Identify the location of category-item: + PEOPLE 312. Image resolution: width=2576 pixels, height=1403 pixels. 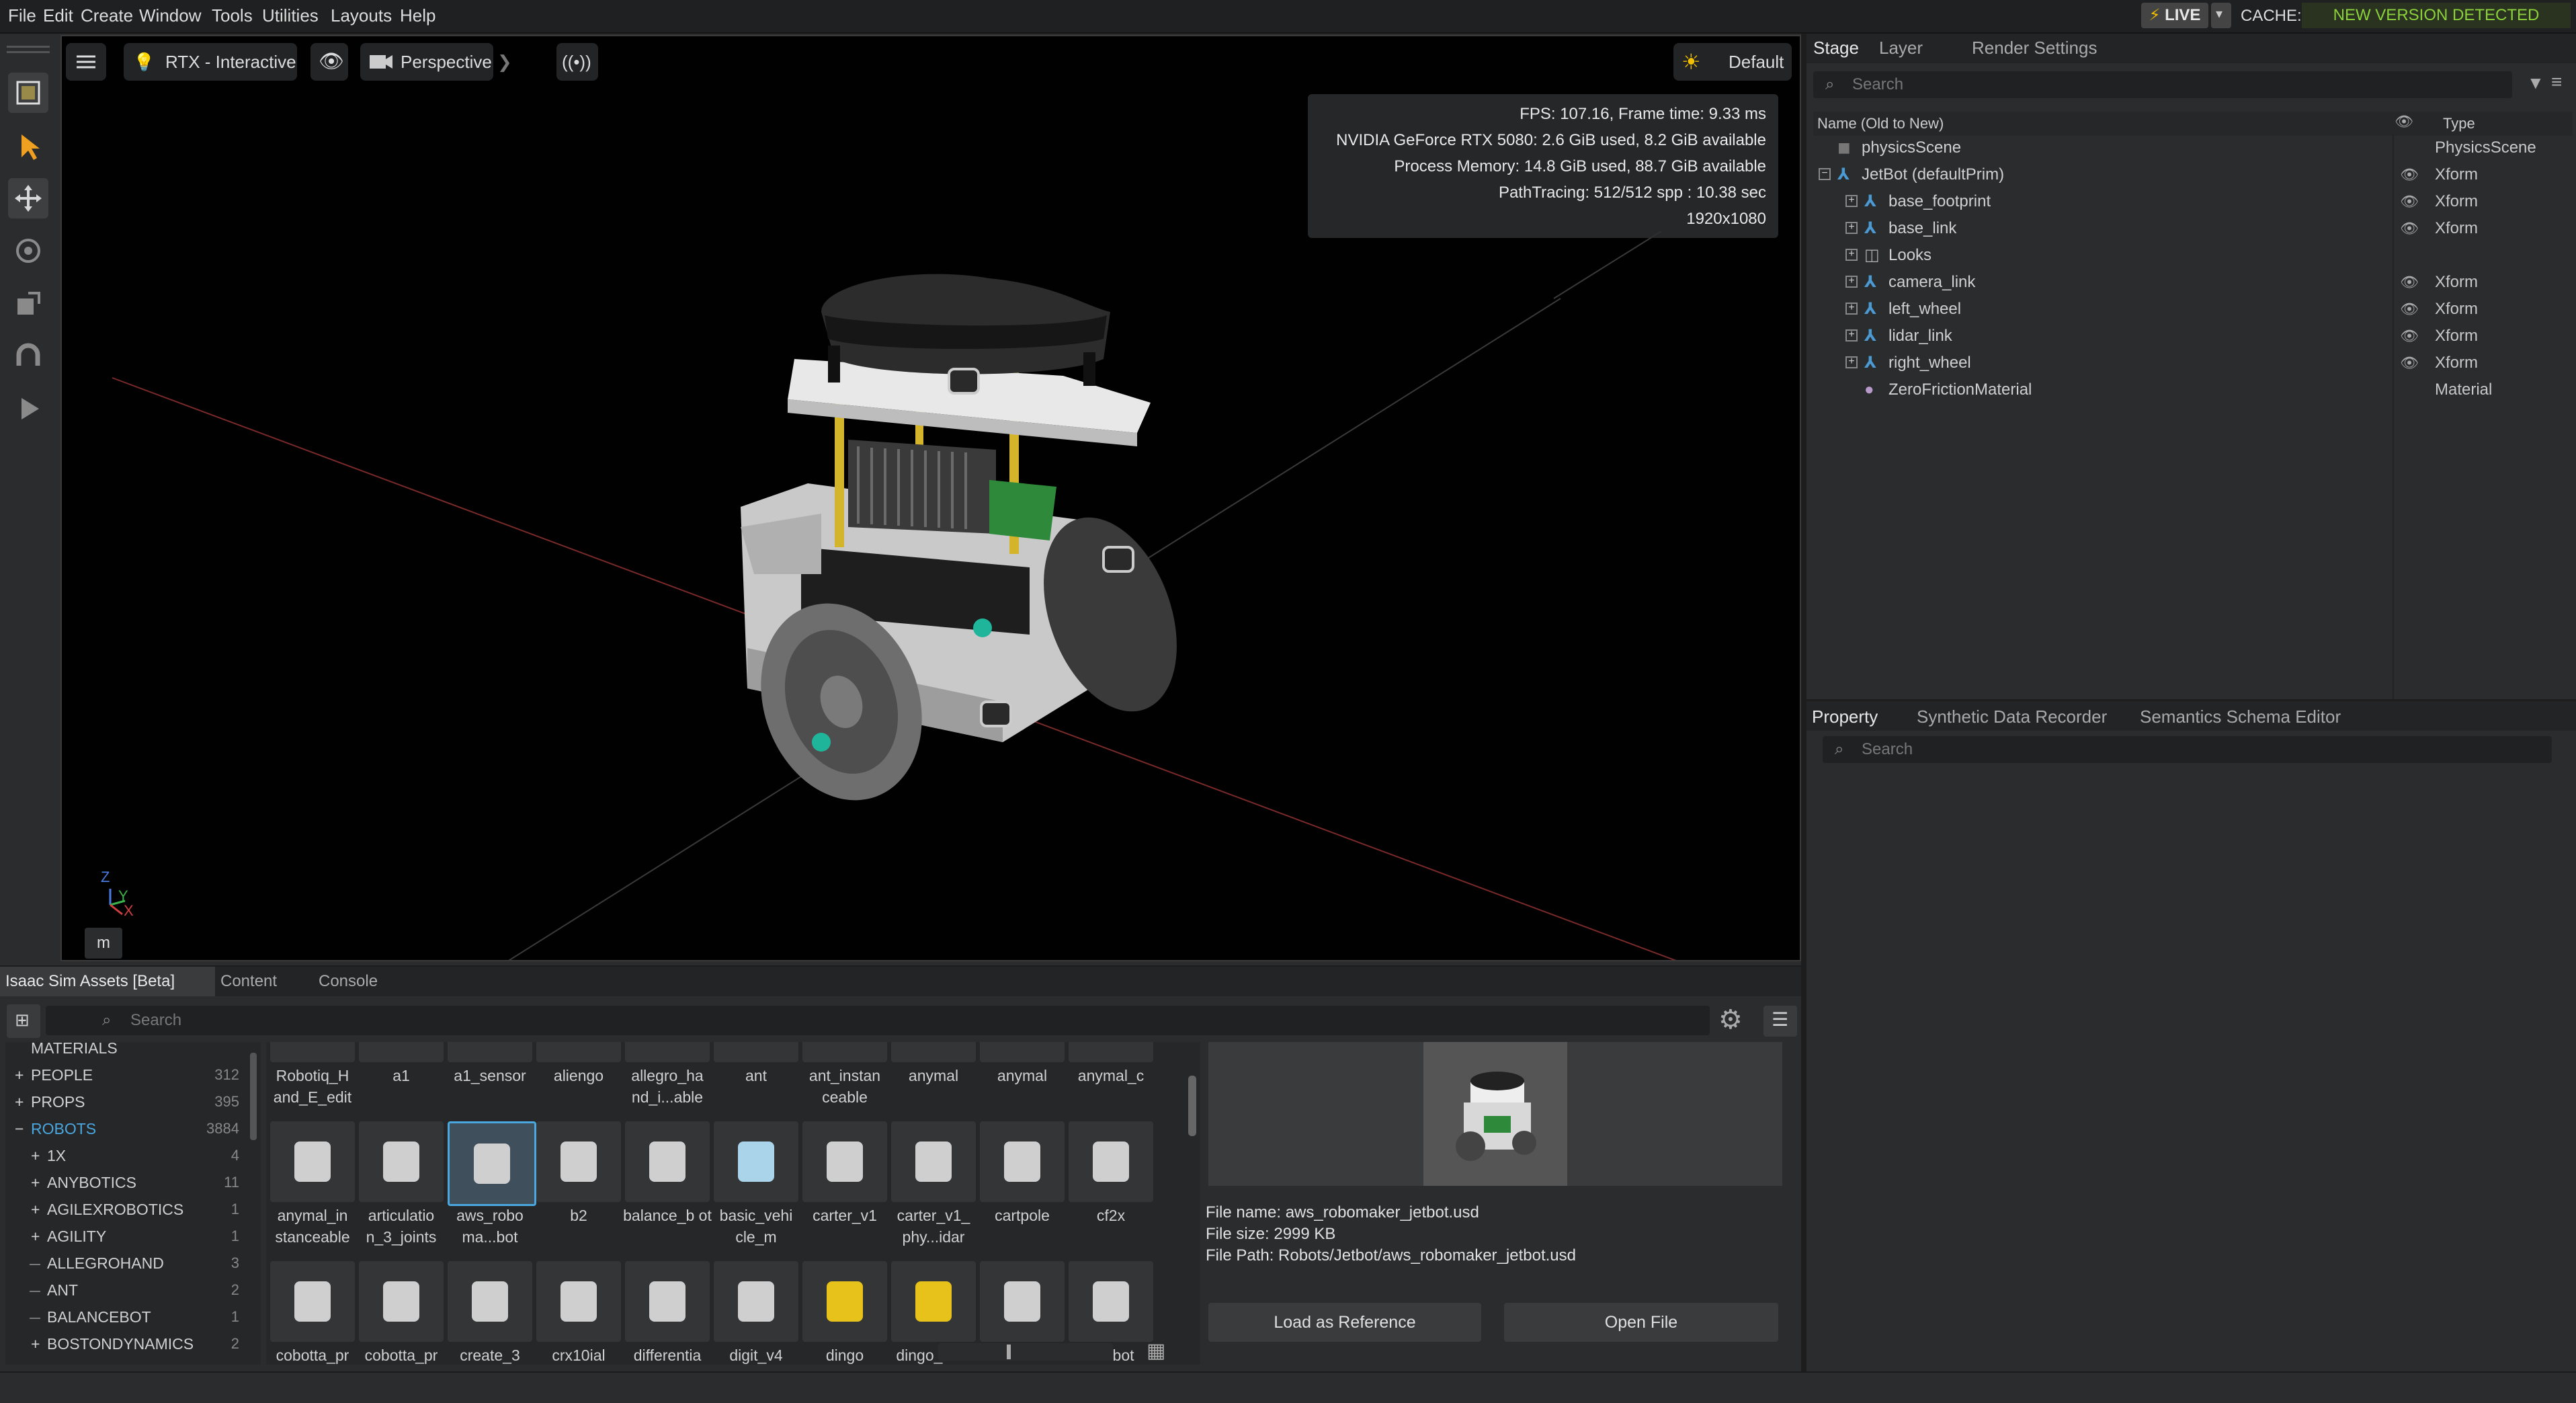
(126, 1075).